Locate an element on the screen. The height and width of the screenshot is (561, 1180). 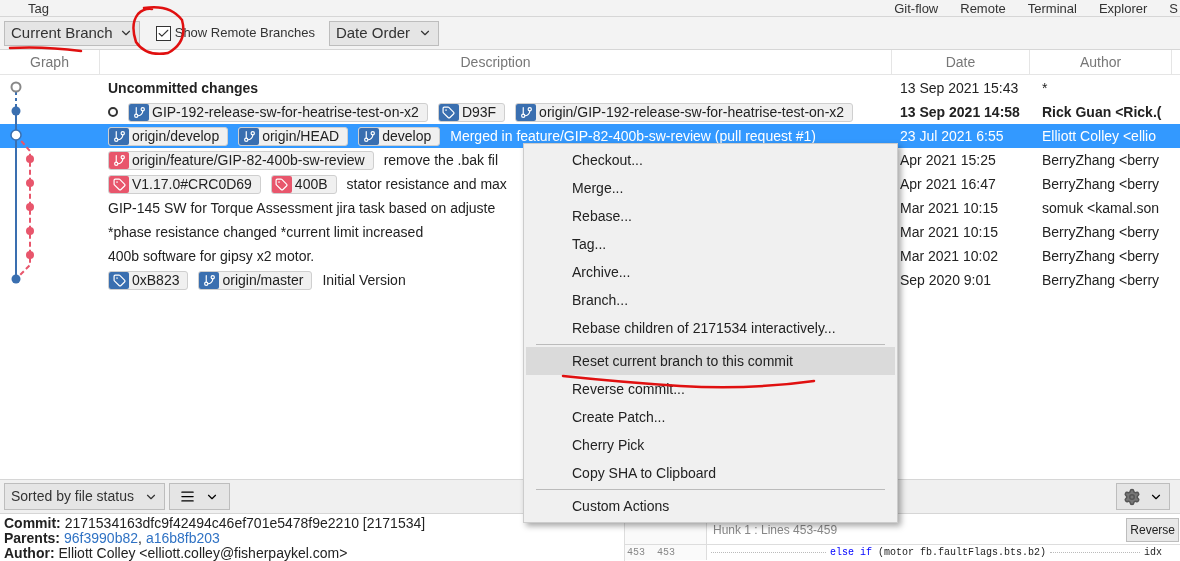
commit-author: Elliott Colley <ellio is located at coordinates (1099, 135).